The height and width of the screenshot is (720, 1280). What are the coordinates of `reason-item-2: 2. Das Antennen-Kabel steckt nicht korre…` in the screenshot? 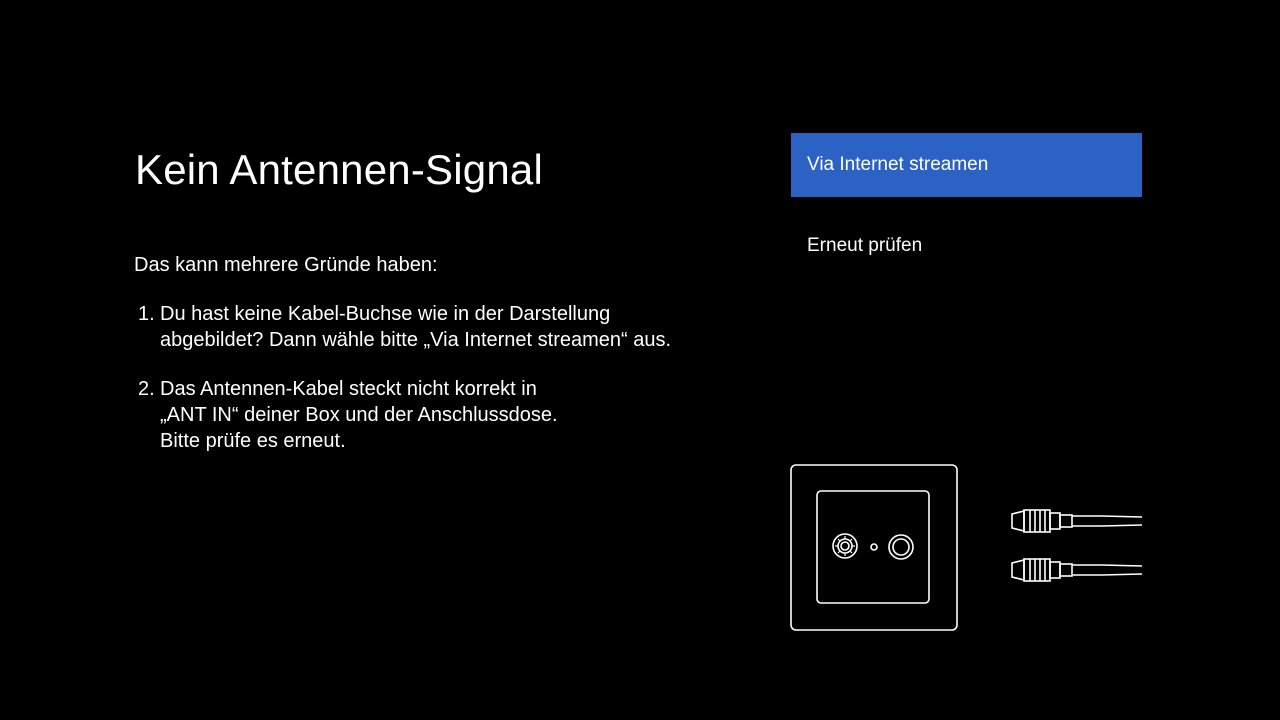 It's located at (348, 415).